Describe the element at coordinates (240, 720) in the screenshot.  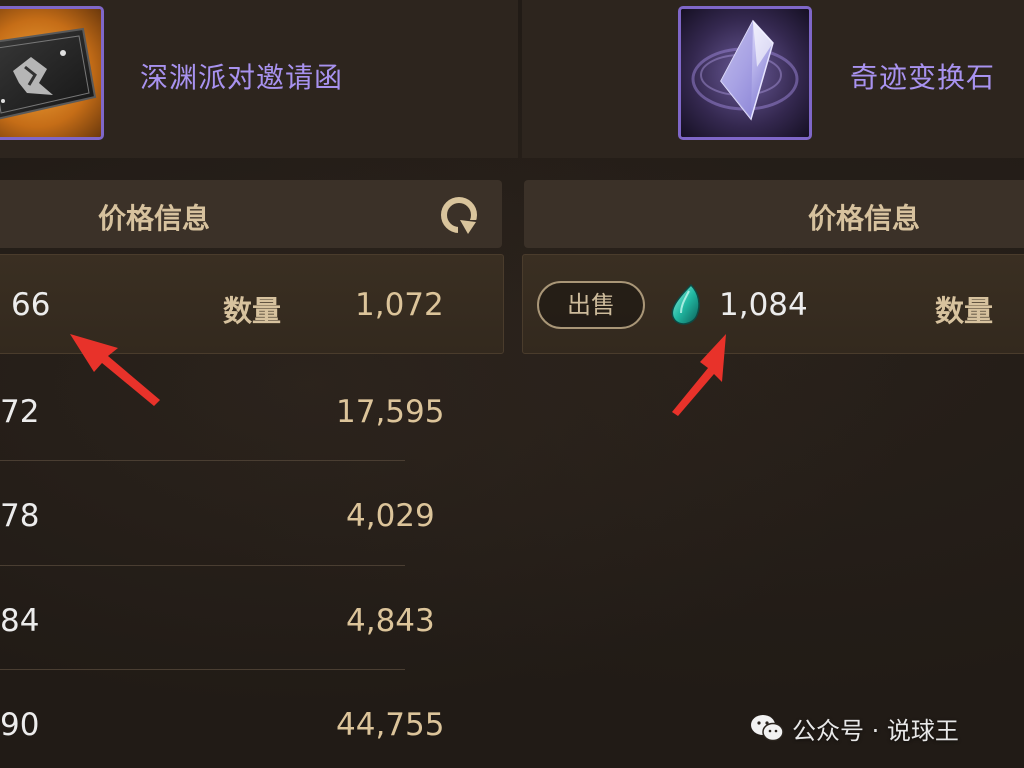
I see `table-row: 90 44,755` at that location.